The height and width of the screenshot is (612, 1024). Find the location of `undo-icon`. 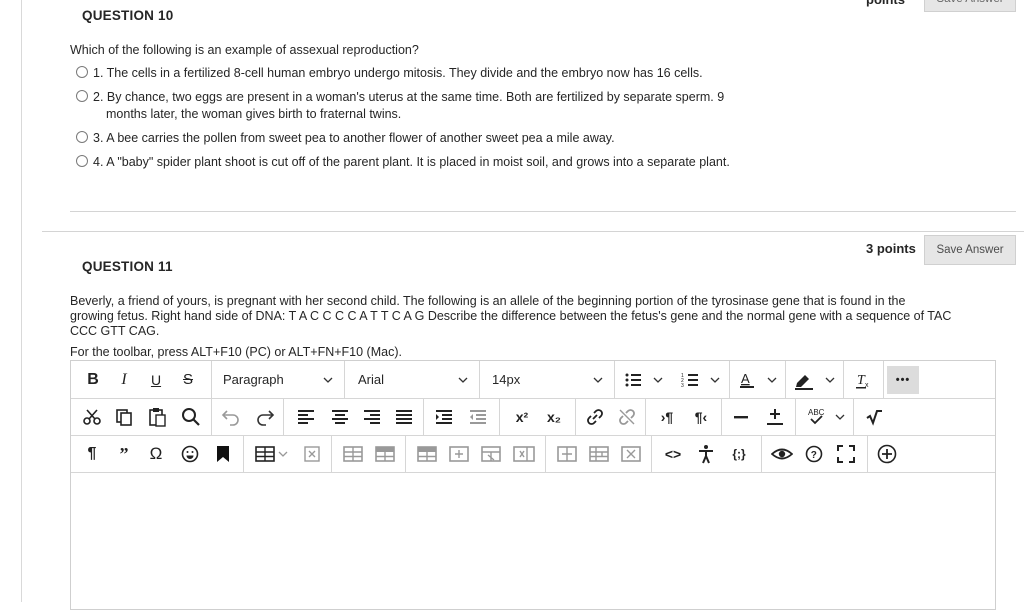

undo-icon is located at coordinates (231, 417).